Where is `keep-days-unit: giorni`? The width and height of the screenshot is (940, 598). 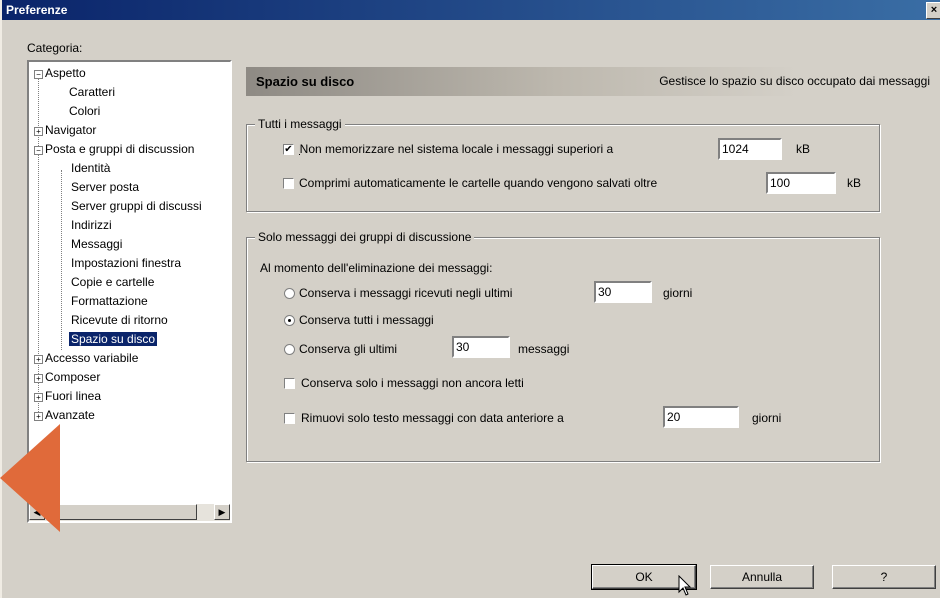 keep-days-unit: giorni is located at coordinates (678, 293).